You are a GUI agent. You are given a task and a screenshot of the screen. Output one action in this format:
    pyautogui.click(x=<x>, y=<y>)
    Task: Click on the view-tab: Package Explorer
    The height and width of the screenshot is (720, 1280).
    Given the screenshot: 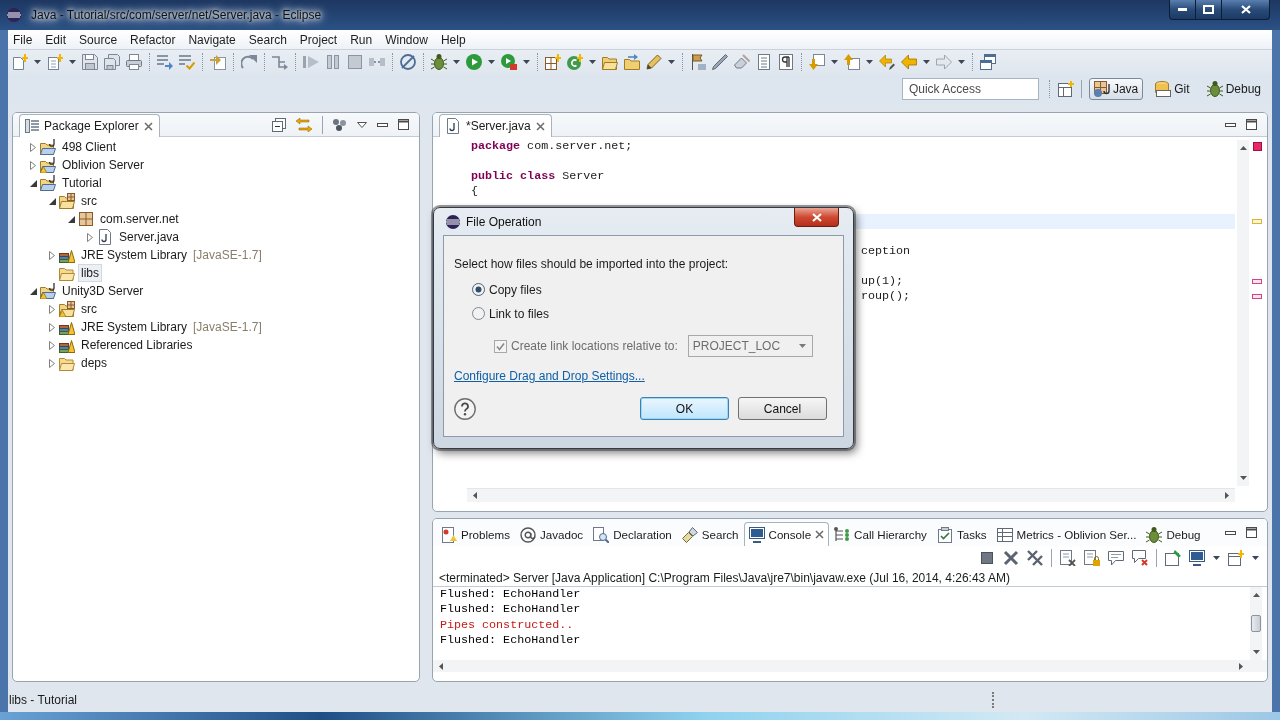 What is the action you would take?
    pyautogui.click(x=89, y=125)
    